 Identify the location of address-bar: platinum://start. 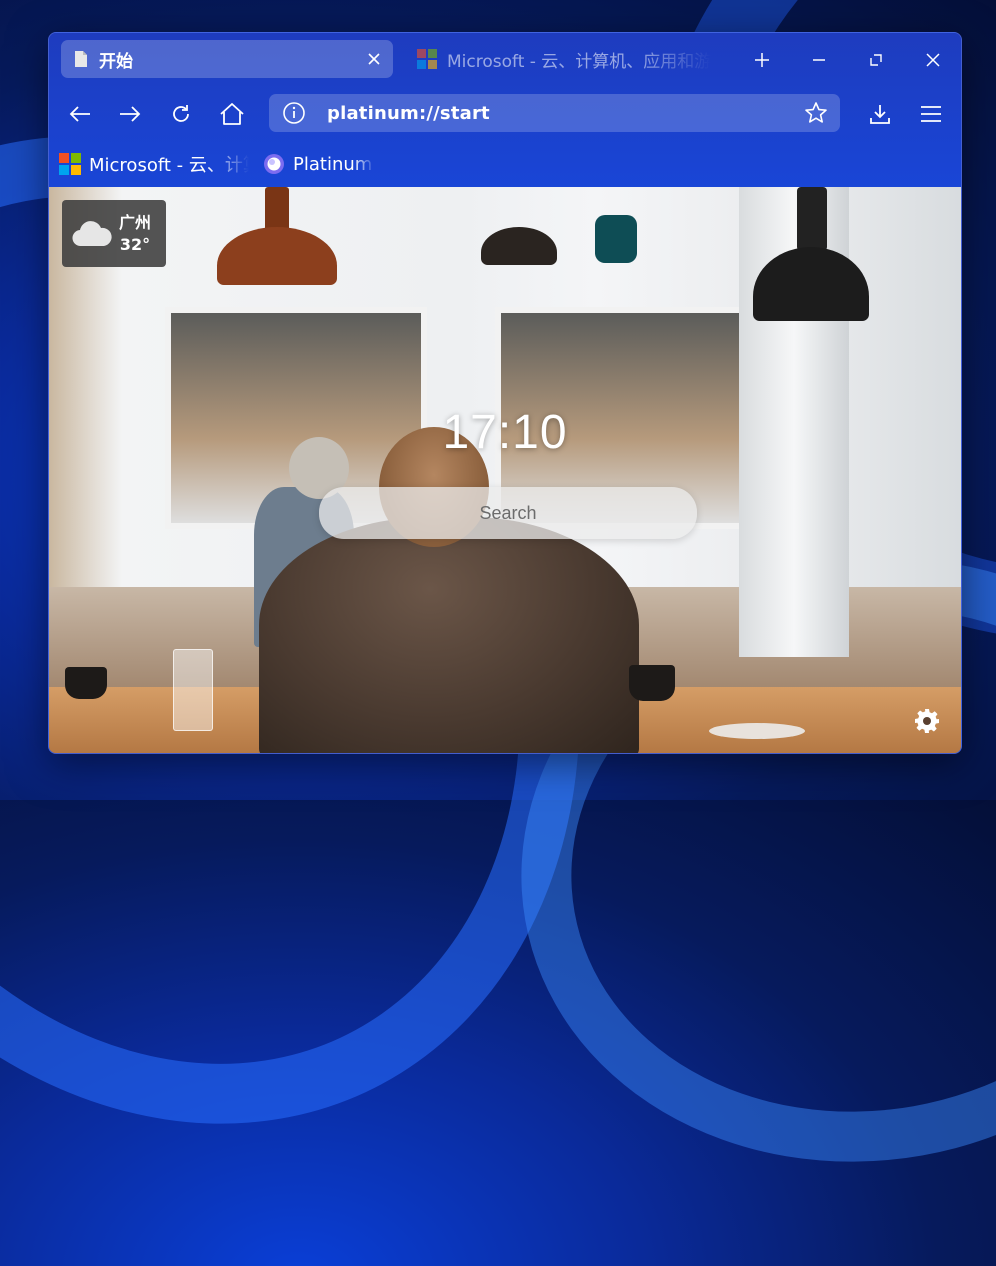
(554, 113).